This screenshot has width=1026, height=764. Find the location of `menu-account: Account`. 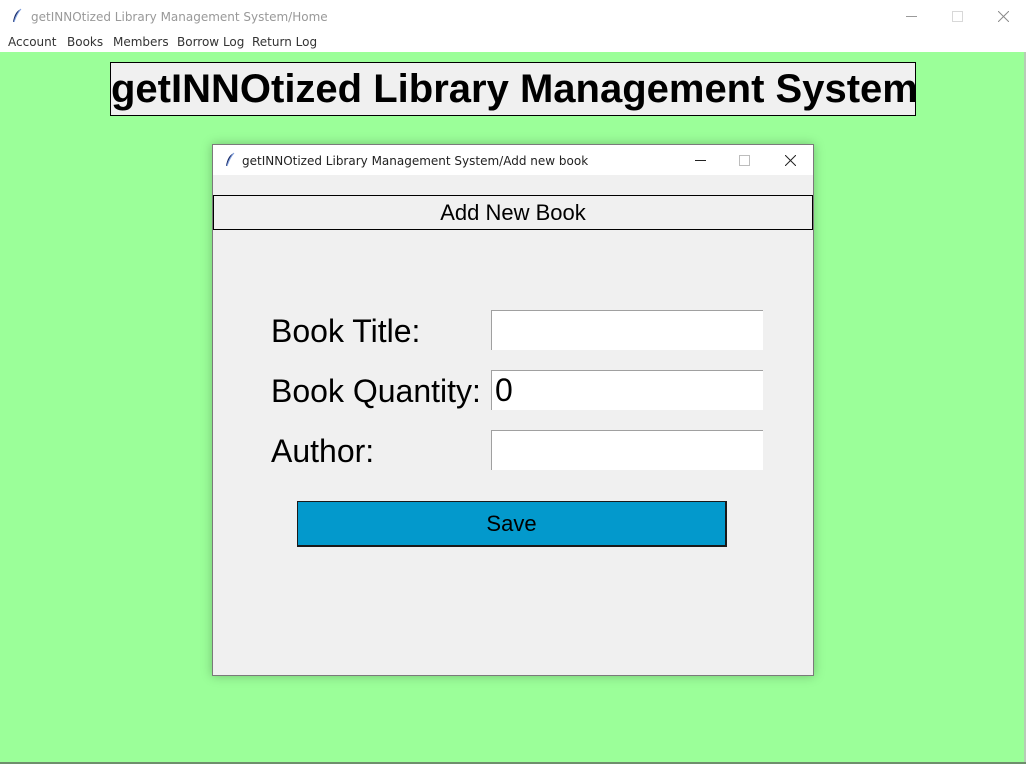

menu-account: Account is located at coordinates (32, 42).